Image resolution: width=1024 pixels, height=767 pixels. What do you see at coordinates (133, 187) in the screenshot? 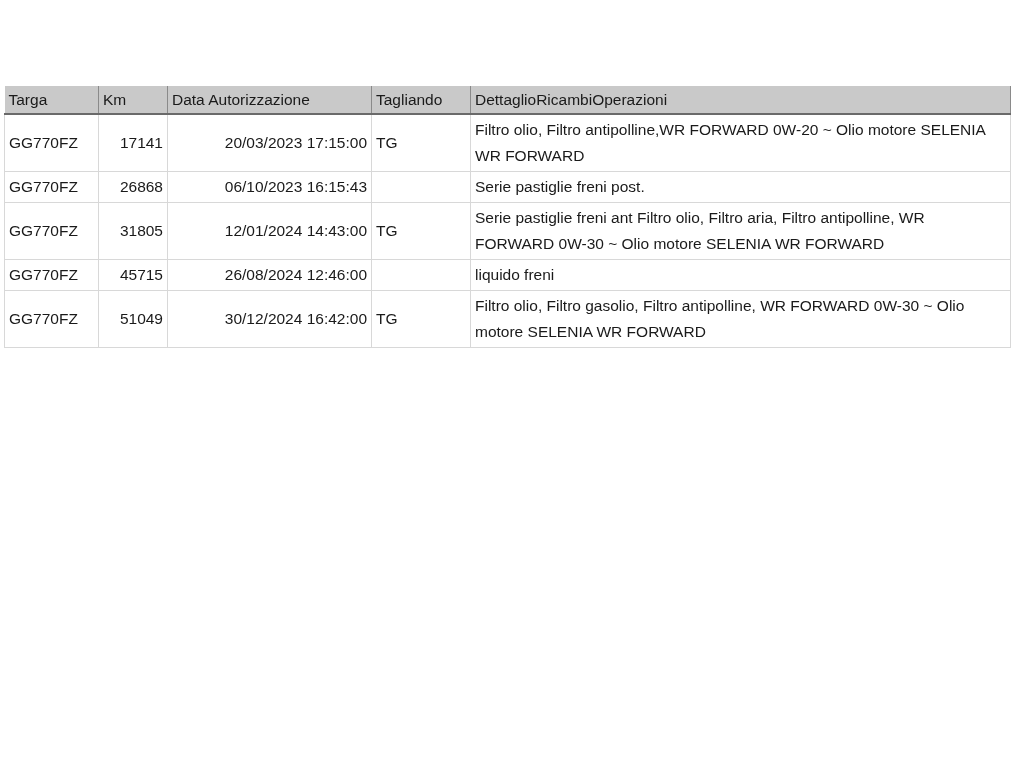
I see `table-cell: 26868` at bounding box center [133, 187].